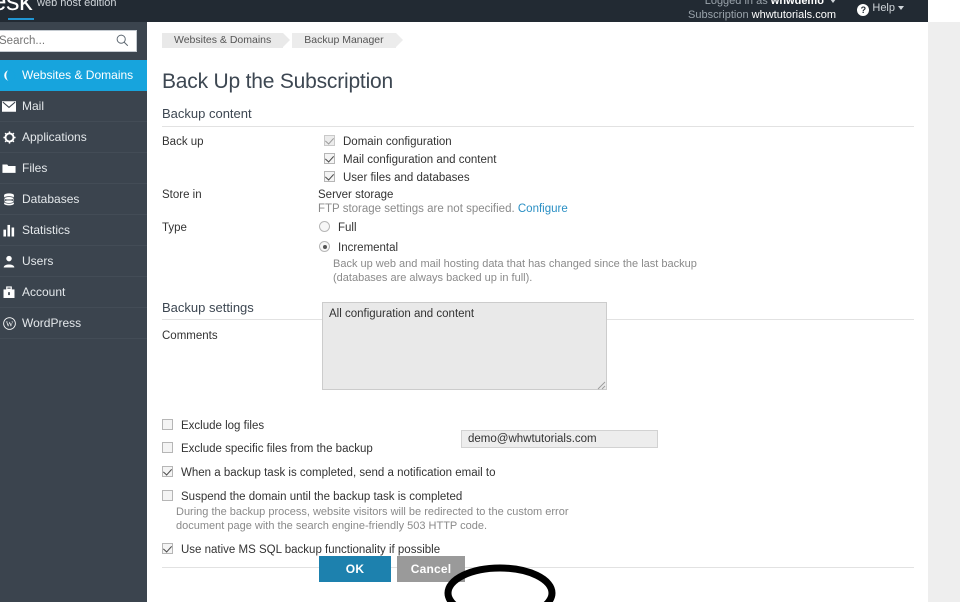  I want to click on subscription-row: Subscription whwtutorials.com, so click(762, 15).